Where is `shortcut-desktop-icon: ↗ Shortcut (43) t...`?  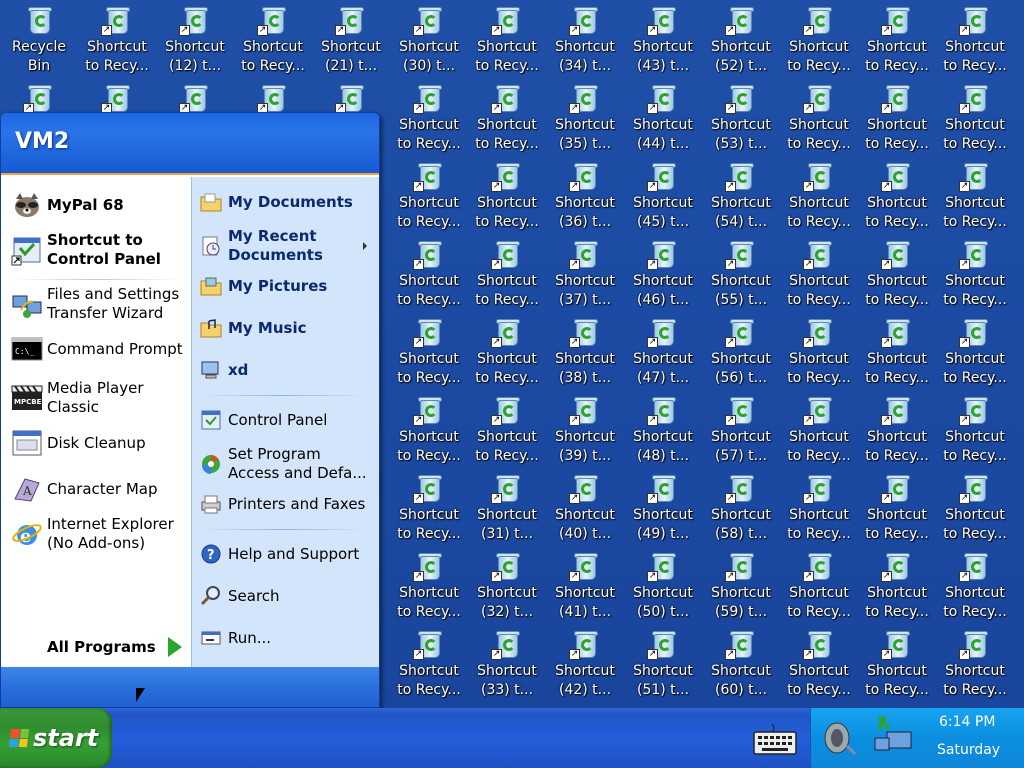 shortcut-desktop-icon: ↗ Shortcut (43) t... is located at coordinates (663, 41).